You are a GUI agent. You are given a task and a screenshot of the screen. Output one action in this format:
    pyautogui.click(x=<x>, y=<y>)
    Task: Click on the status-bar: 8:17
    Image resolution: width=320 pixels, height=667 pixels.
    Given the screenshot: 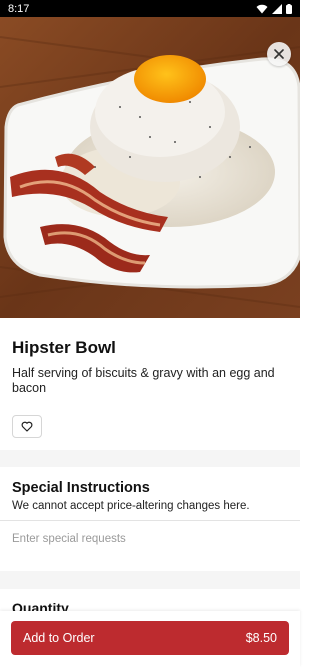 What is the action you would take?
    pyautogui.click(x=150, y=8)
    